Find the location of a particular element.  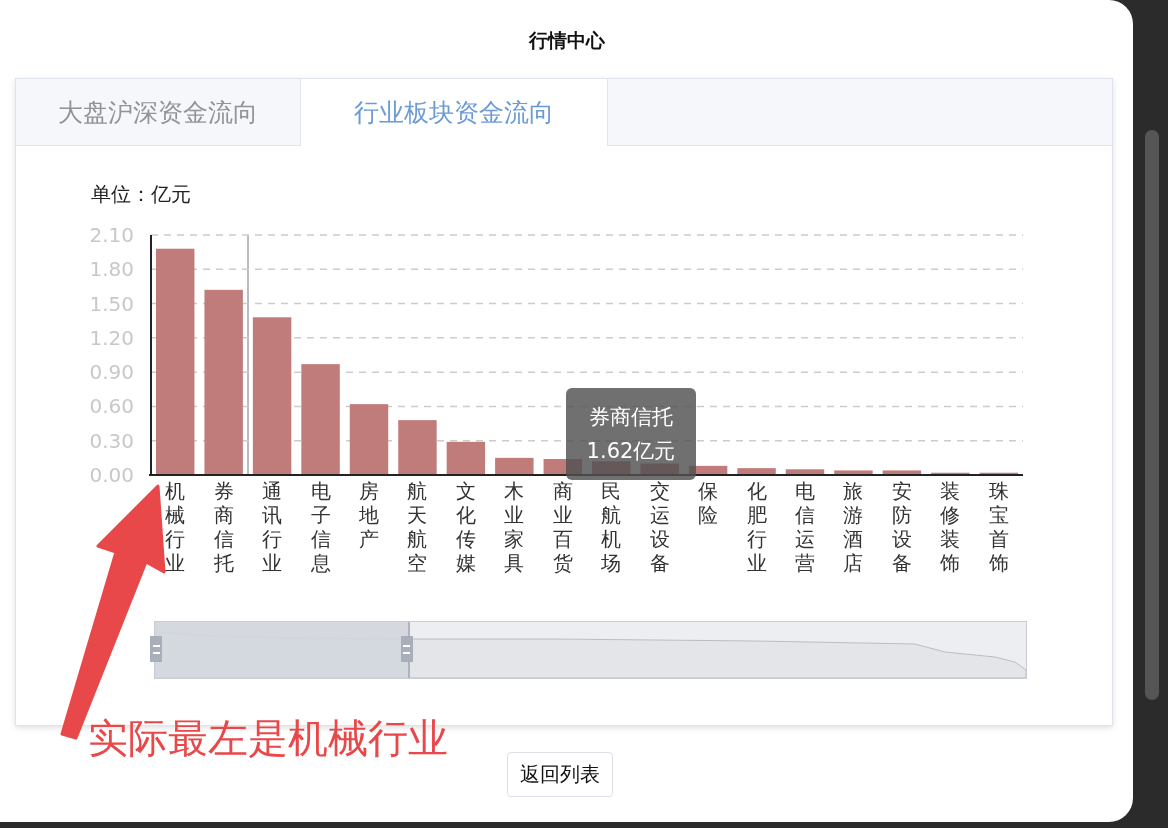

axis-label: 旅游酒店 is located at coordinates (853, 527).